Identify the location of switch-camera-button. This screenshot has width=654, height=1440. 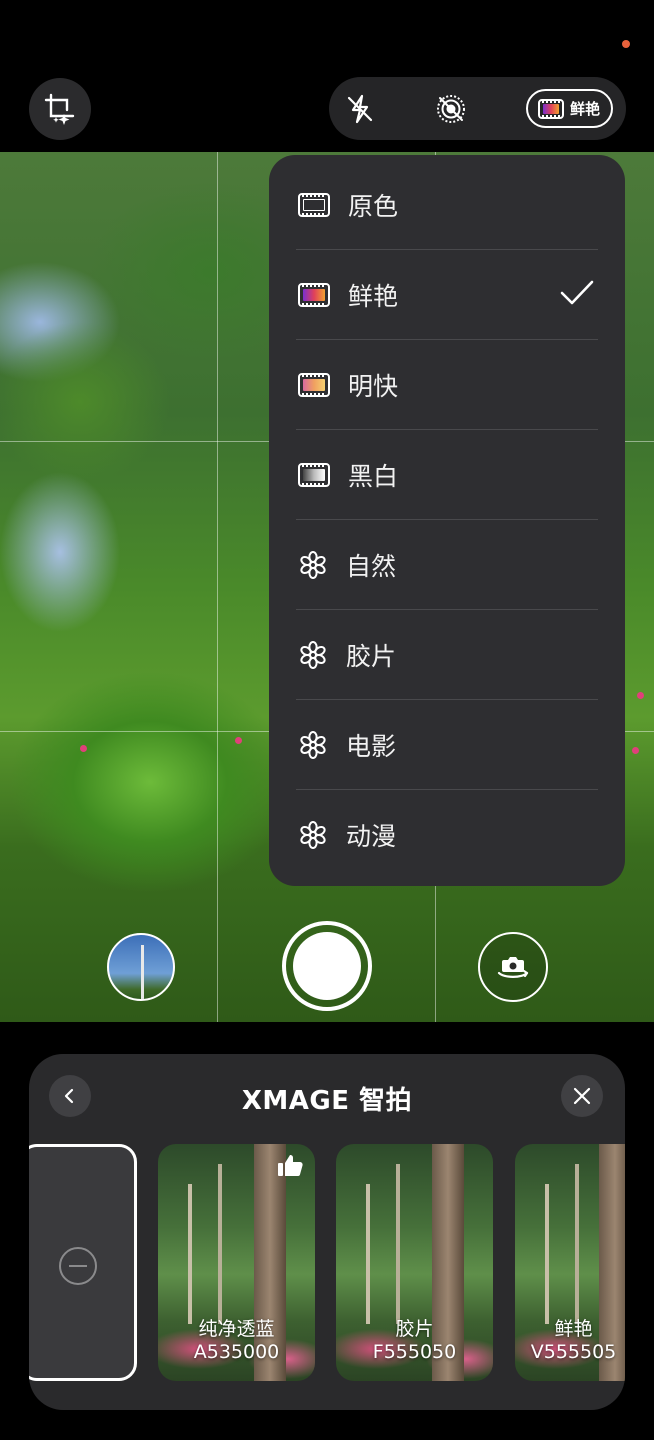
(513, 967).